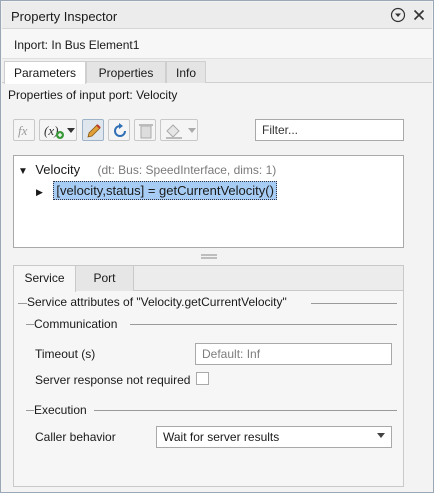 The height and width of the screenshot is (493, 434). What do you see at coordinates (93, 95) in the screenshot?
I see `section-label: Properties of input port: Velocity` at bounding box center [93, 95].